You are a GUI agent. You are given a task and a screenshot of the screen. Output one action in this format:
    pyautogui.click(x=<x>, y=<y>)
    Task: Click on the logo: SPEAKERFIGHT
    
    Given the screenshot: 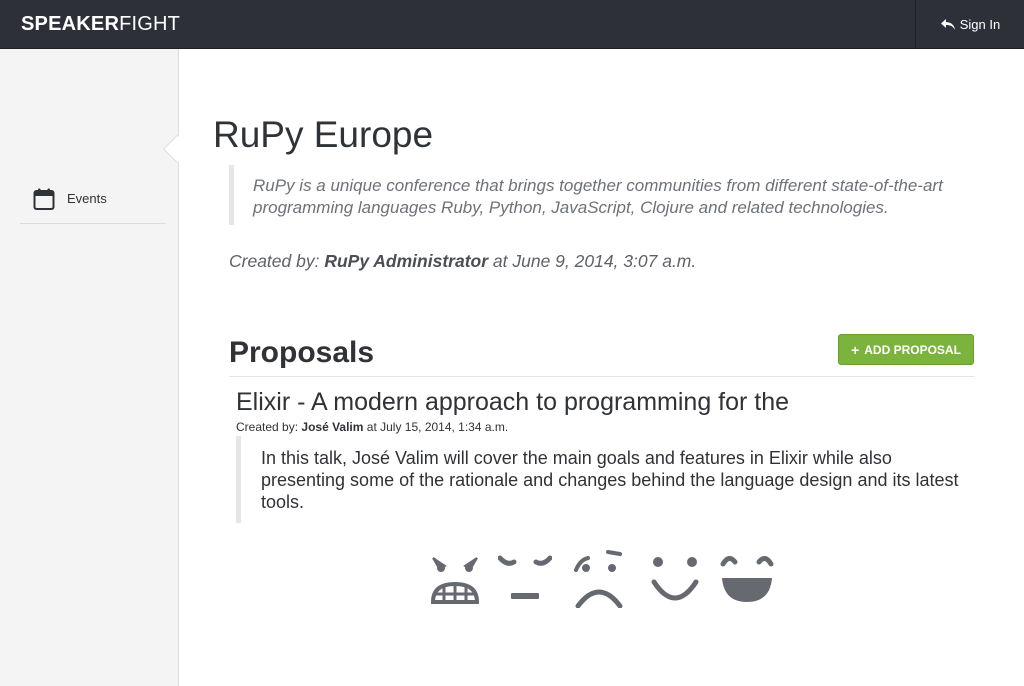 What is the action you would take?
    pyautogui.click(x=100, y=24)
    